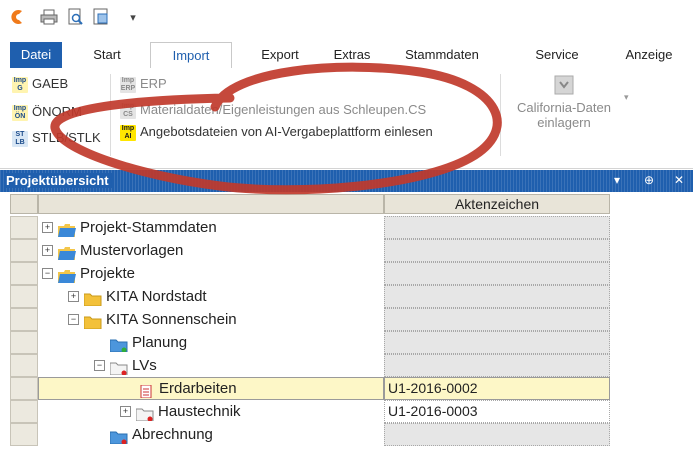 The image size is (693, 469). I want to click on tab-datei: Datei, so click(36, 55).